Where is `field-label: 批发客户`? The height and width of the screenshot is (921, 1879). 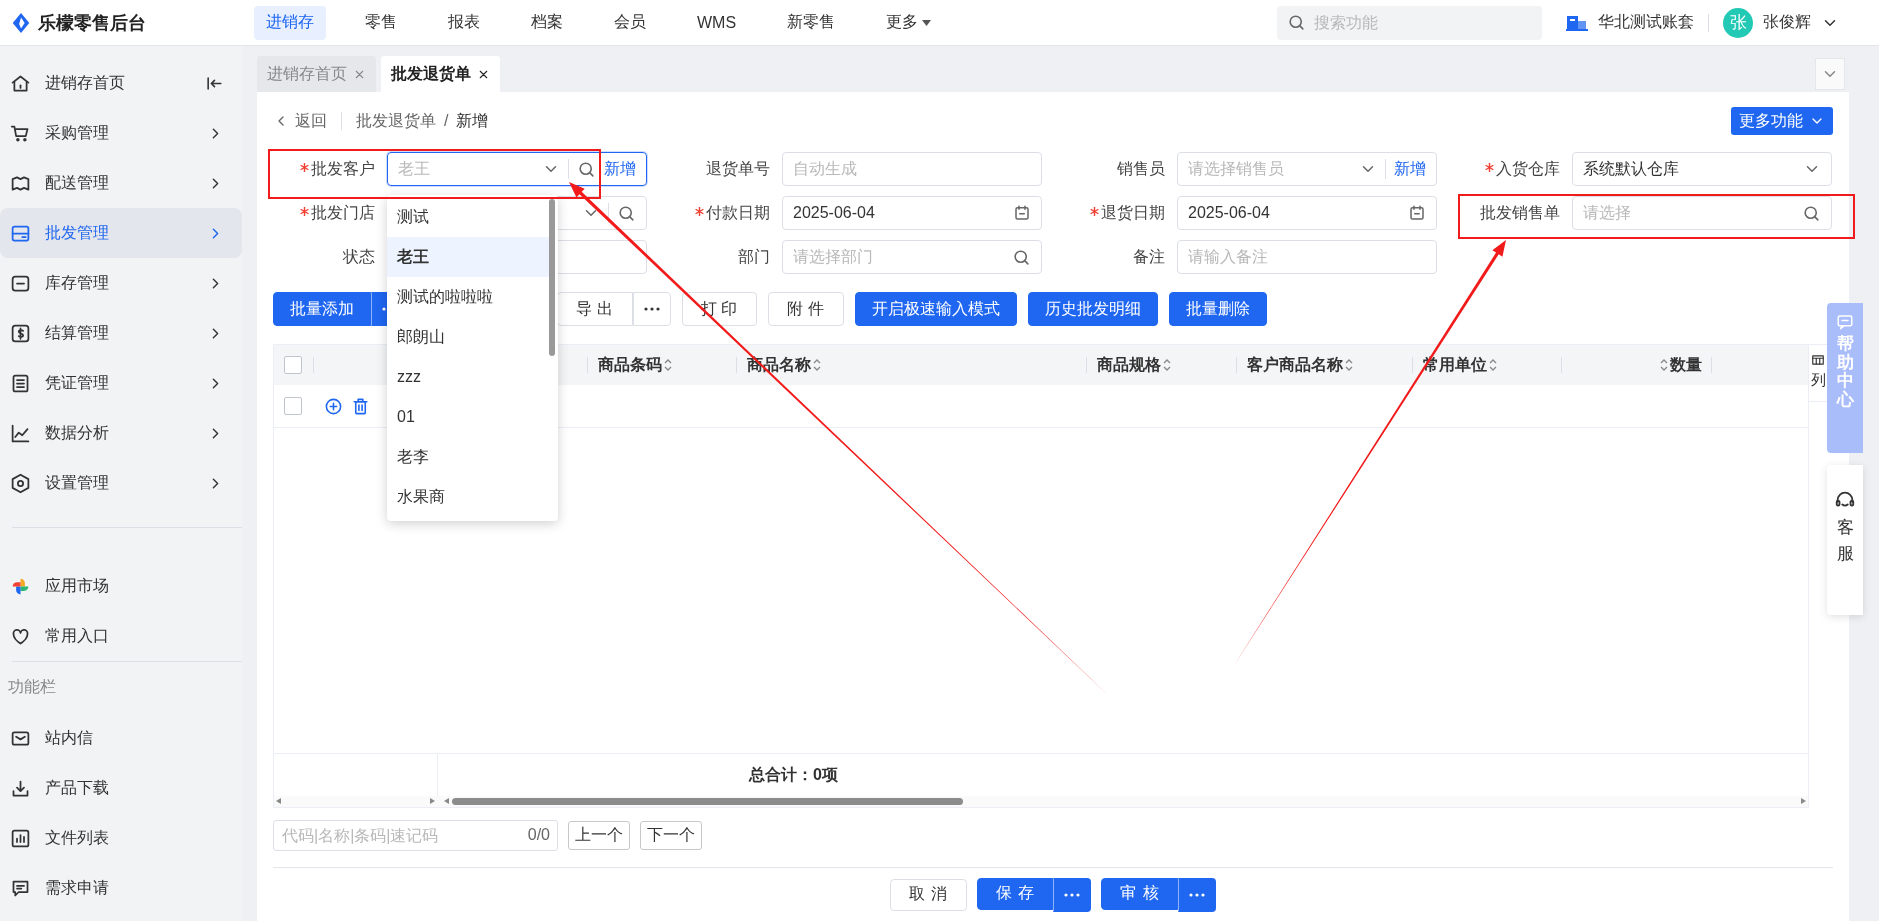 field-label: 批发客户 is located at coordinates (343, 168).